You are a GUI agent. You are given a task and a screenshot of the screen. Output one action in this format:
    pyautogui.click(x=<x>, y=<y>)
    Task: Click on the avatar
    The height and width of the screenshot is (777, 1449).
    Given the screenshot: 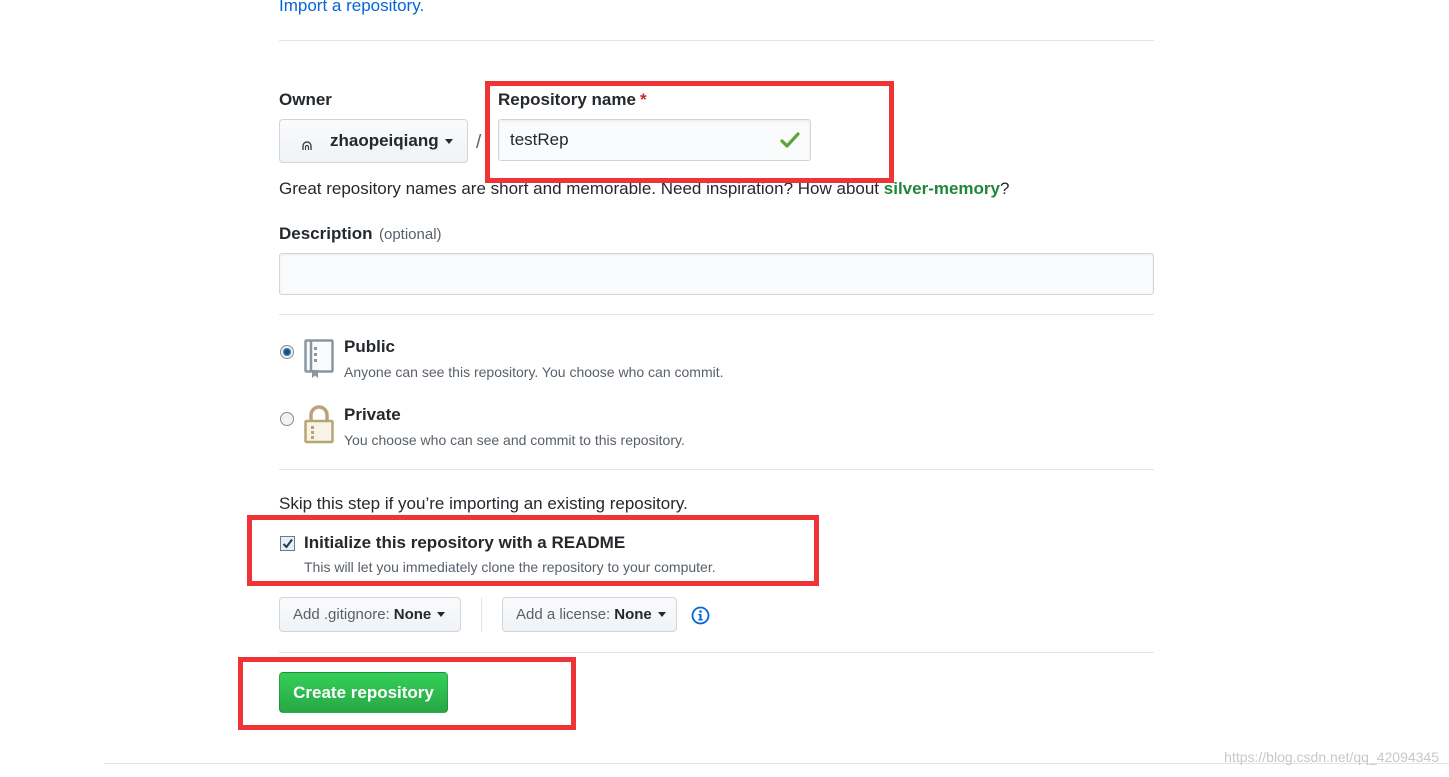 What is the action you would take?
    pyautogui.click(x=307, y=144)
    